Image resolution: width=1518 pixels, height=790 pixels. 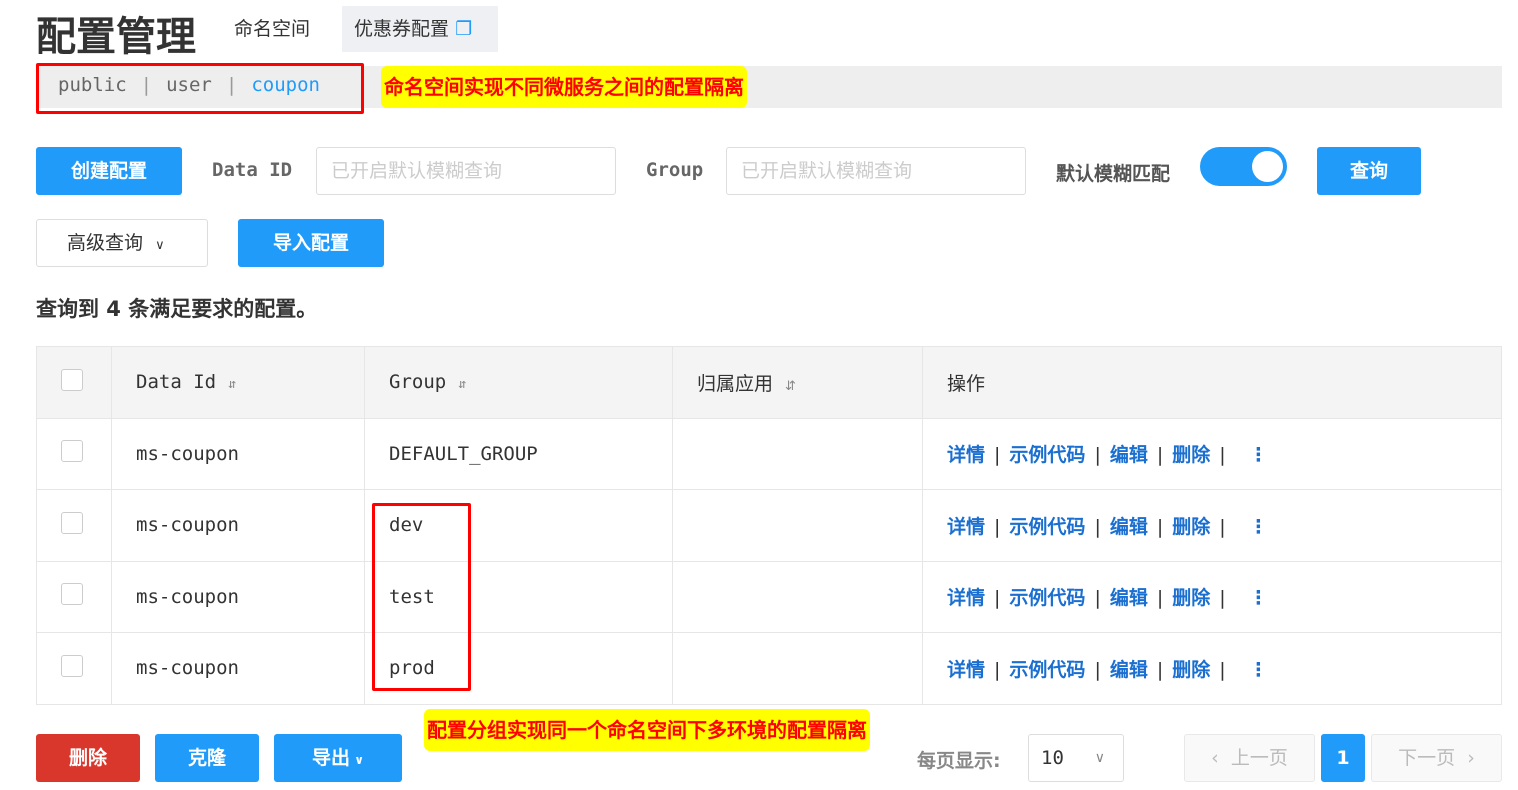 What do you see at coordinates (207, 758) in the screenshot?
I see `clone-button: 克隆` at bounding box center [207, 758].